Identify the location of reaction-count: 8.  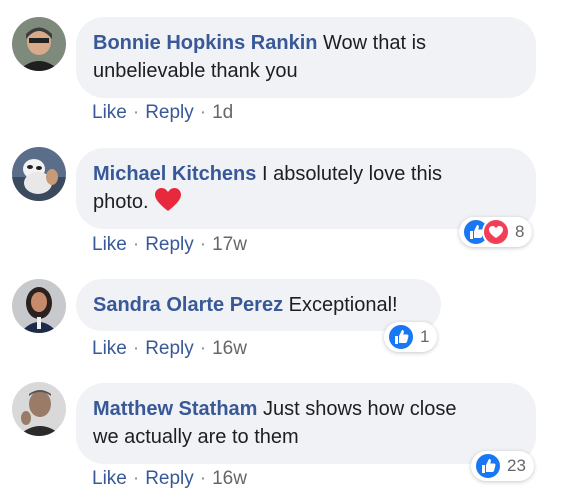
(520, 231).